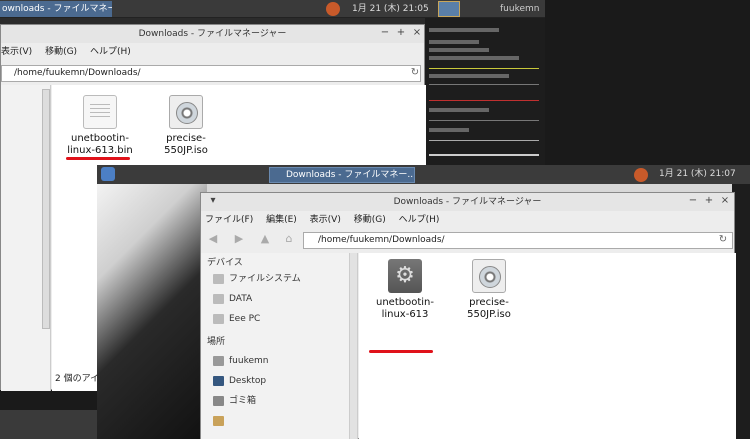  What do you see at coordinates (249, 361) in the screenshot?
I see `sidebar-item-label: fuukemn` at bounding box center [249, 361].